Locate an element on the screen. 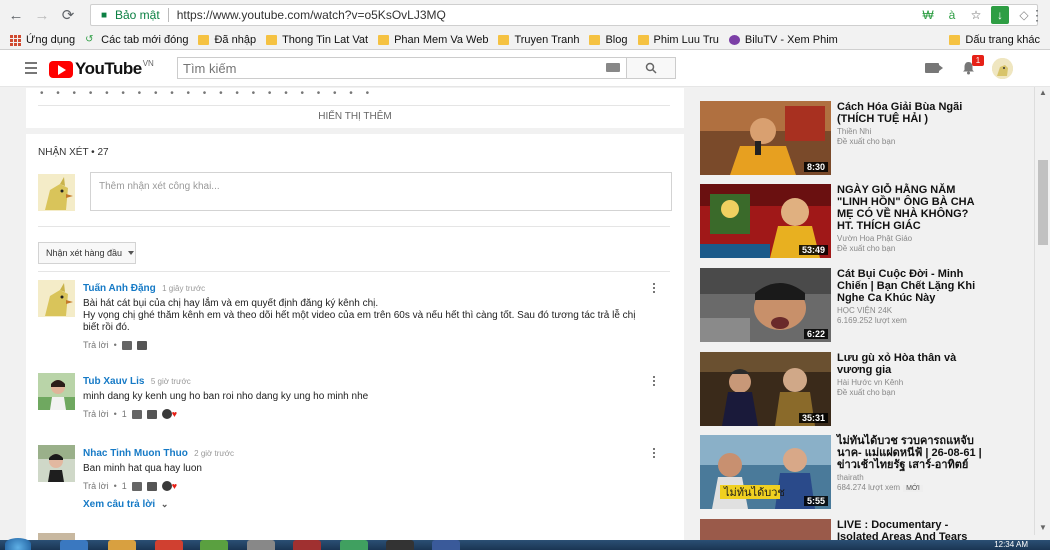  bookmark-folder-phim: Phim Luu Tru is located at coordinates (678, 40).